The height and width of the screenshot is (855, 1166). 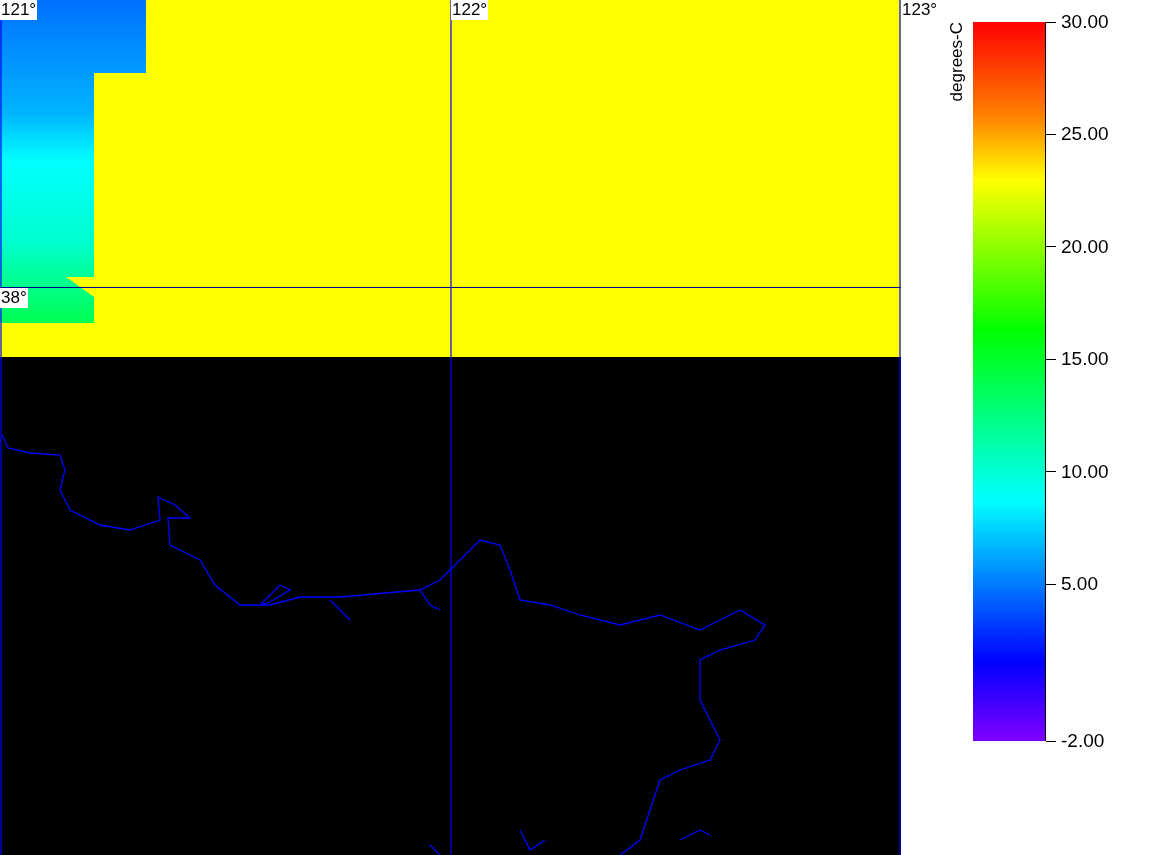 I want to click on tick-label: 15.00, so click(x=1085, y=359).